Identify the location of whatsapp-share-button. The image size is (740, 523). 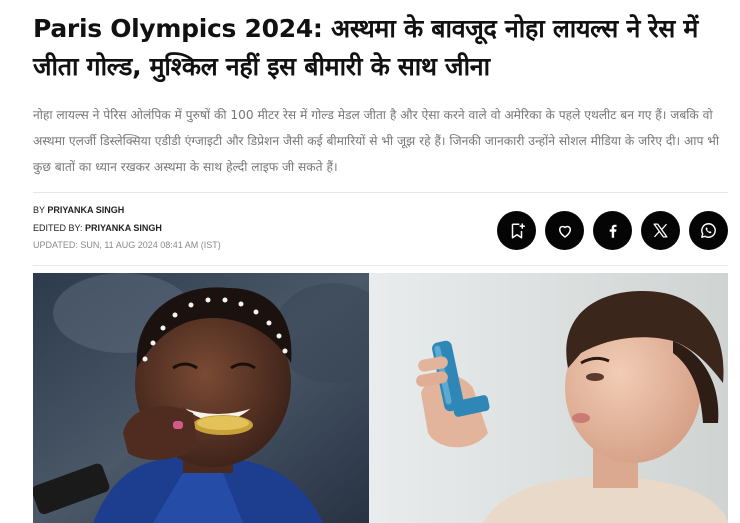
(708, 230).